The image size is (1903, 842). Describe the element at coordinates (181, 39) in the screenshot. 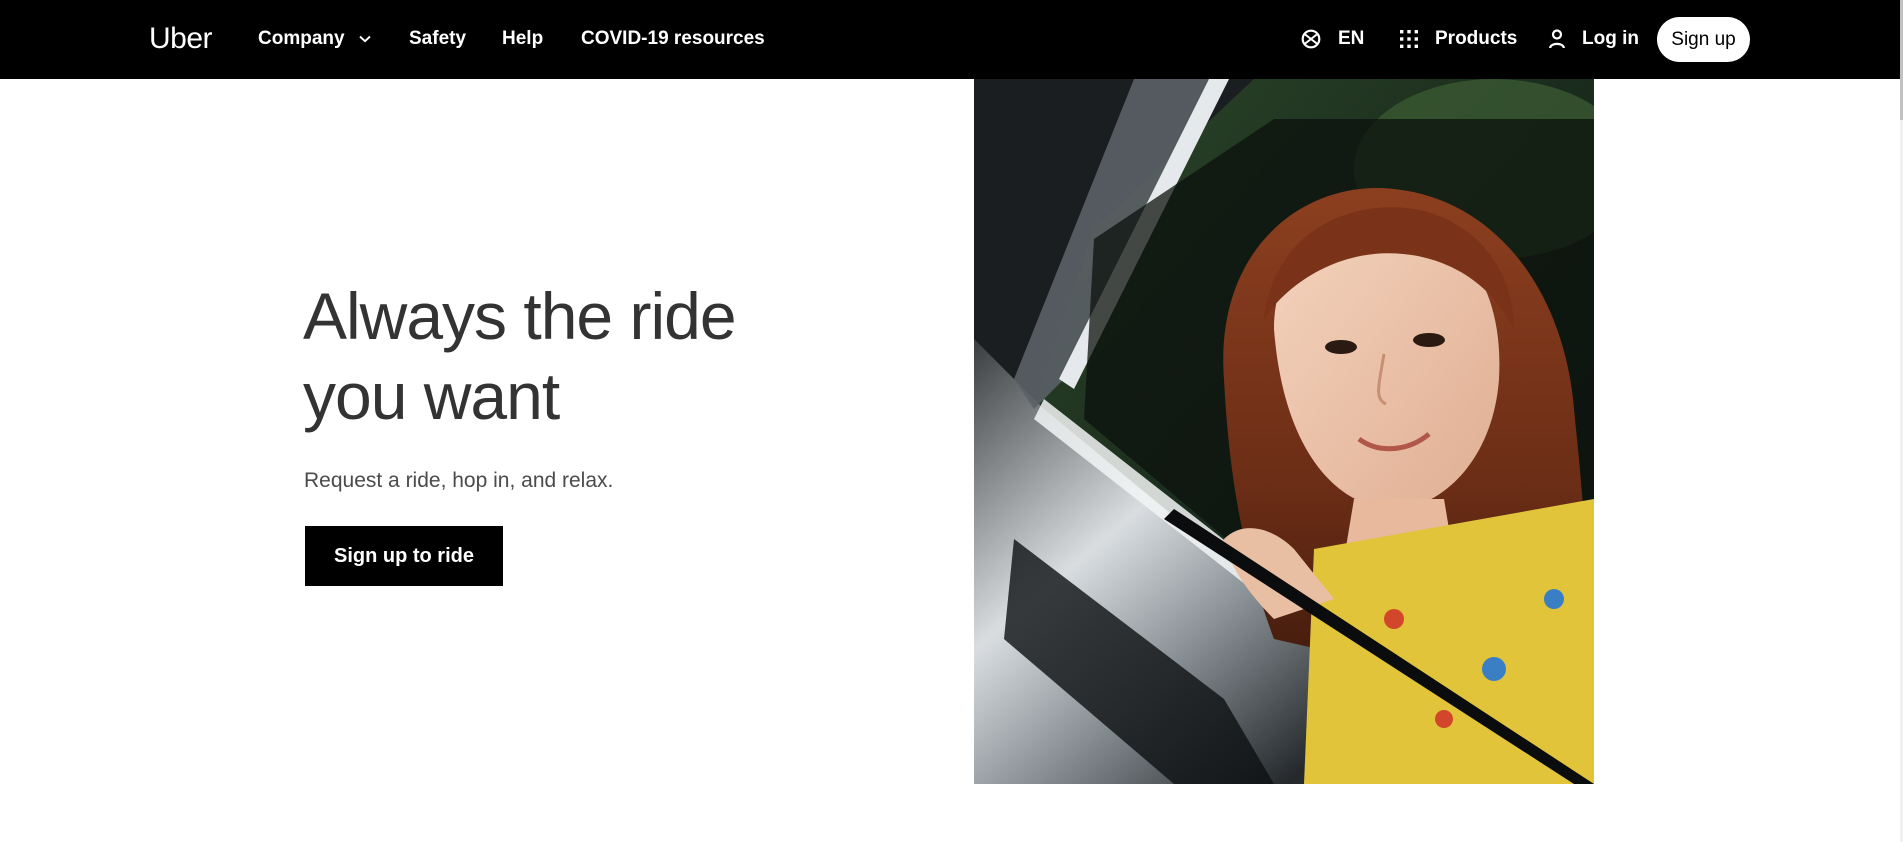

I see `uber-logo: Uber` at that location.